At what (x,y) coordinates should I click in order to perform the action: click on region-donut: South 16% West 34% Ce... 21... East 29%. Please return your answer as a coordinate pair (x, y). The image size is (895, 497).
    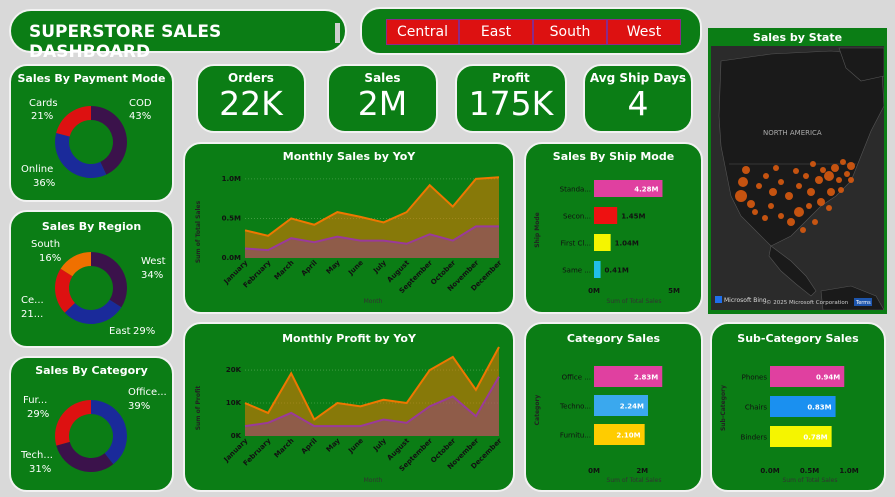
    Looking at the image, I should click on (91, 279).